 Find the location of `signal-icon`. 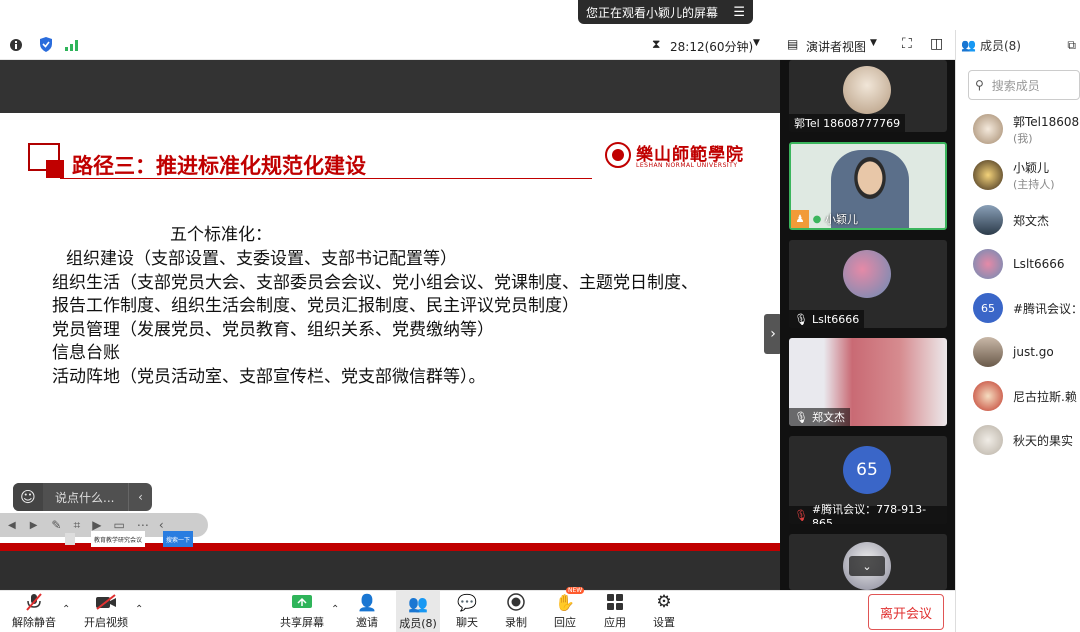

signal-icon is located at coordinates (72, 45).